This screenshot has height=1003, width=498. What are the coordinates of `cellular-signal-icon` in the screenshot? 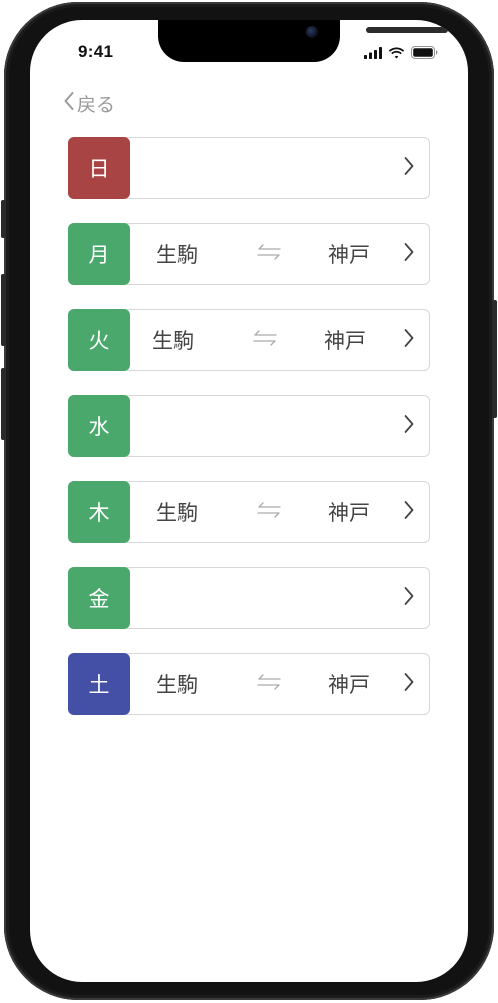 It's located at (373, 53).